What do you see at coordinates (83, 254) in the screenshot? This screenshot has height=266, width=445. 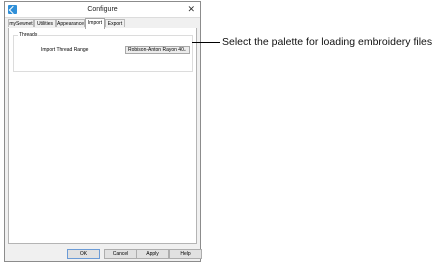 I see `ok-button: OK` at bounding box center [83, 254].